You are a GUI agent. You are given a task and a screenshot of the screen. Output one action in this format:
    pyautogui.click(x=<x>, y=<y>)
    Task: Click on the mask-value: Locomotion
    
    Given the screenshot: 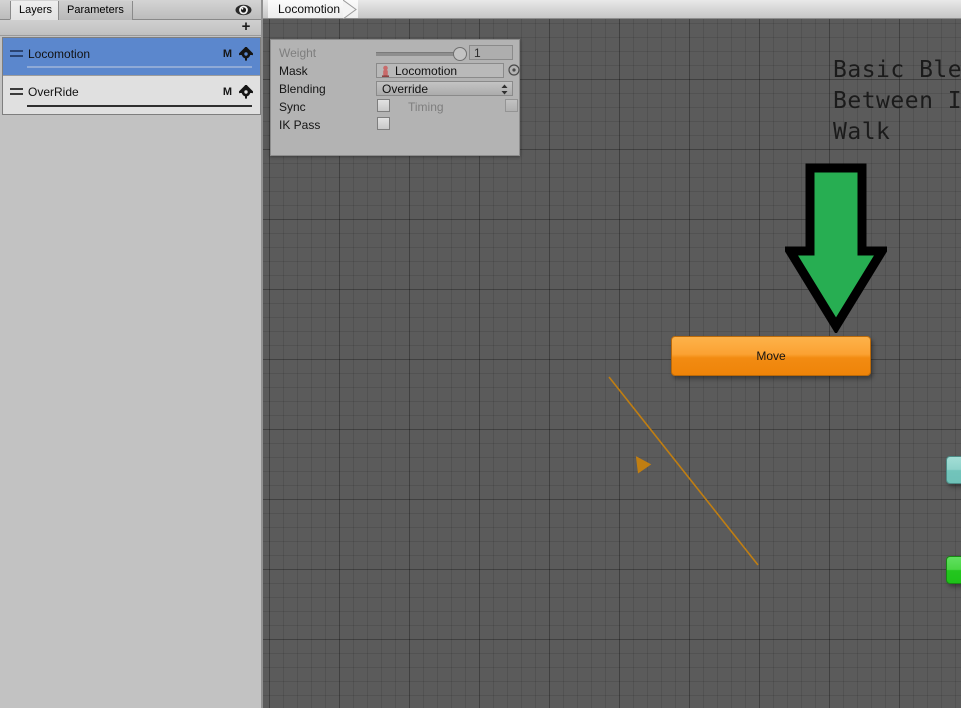 What is the action you would take?
    pyautogui.click(x=426, y=71)
    